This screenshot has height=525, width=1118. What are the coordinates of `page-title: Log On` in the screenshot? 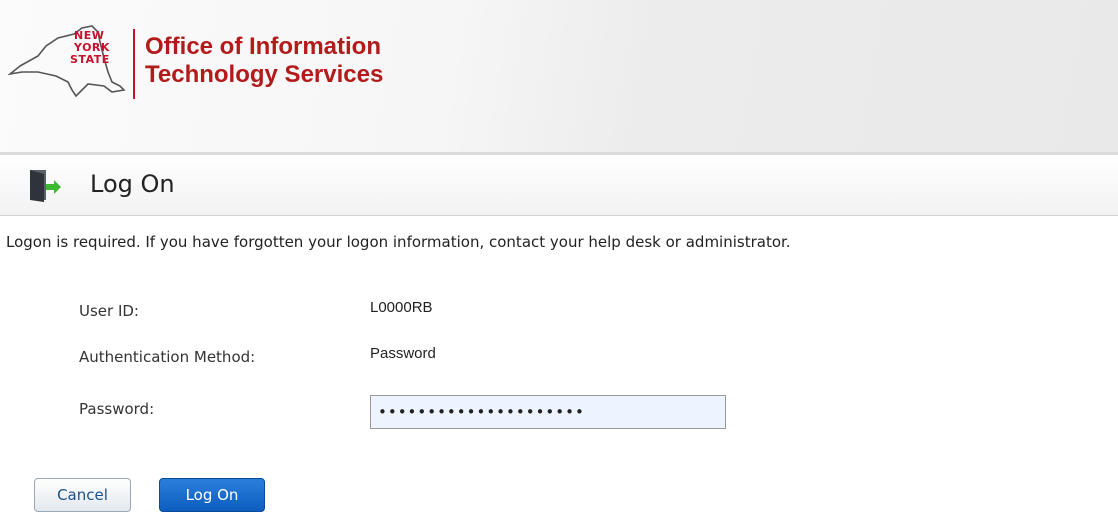 It's located at (132, 184).